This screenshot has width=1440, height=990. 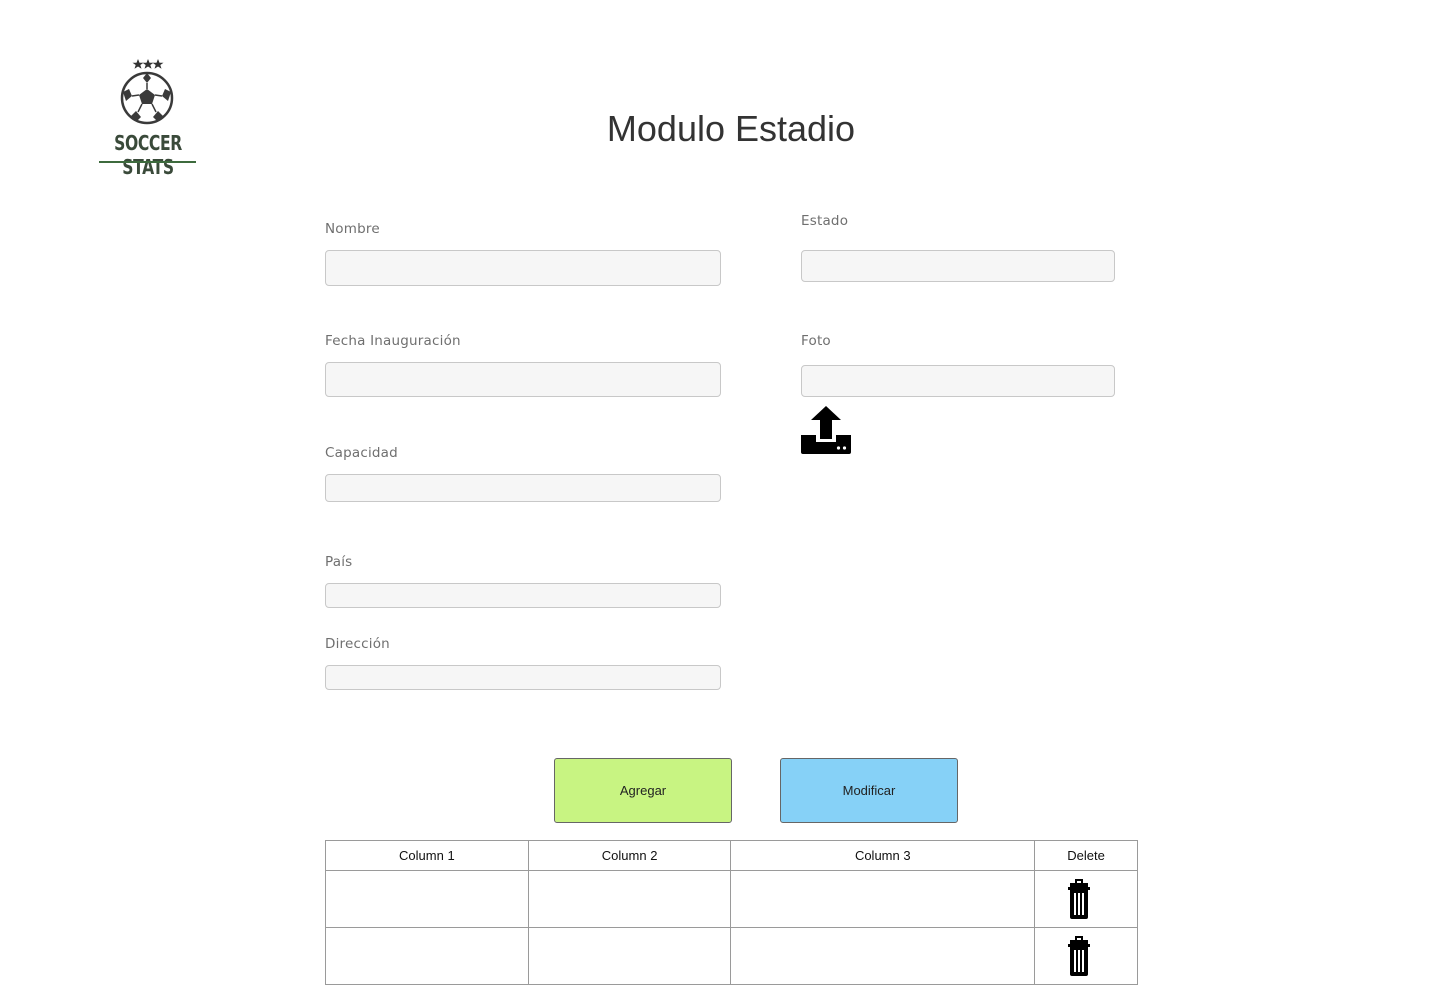 What do you see at coordinates (427, 855) in the screenshot?
I see `column-1-header: Column 1` at bounding box center [427, 855].